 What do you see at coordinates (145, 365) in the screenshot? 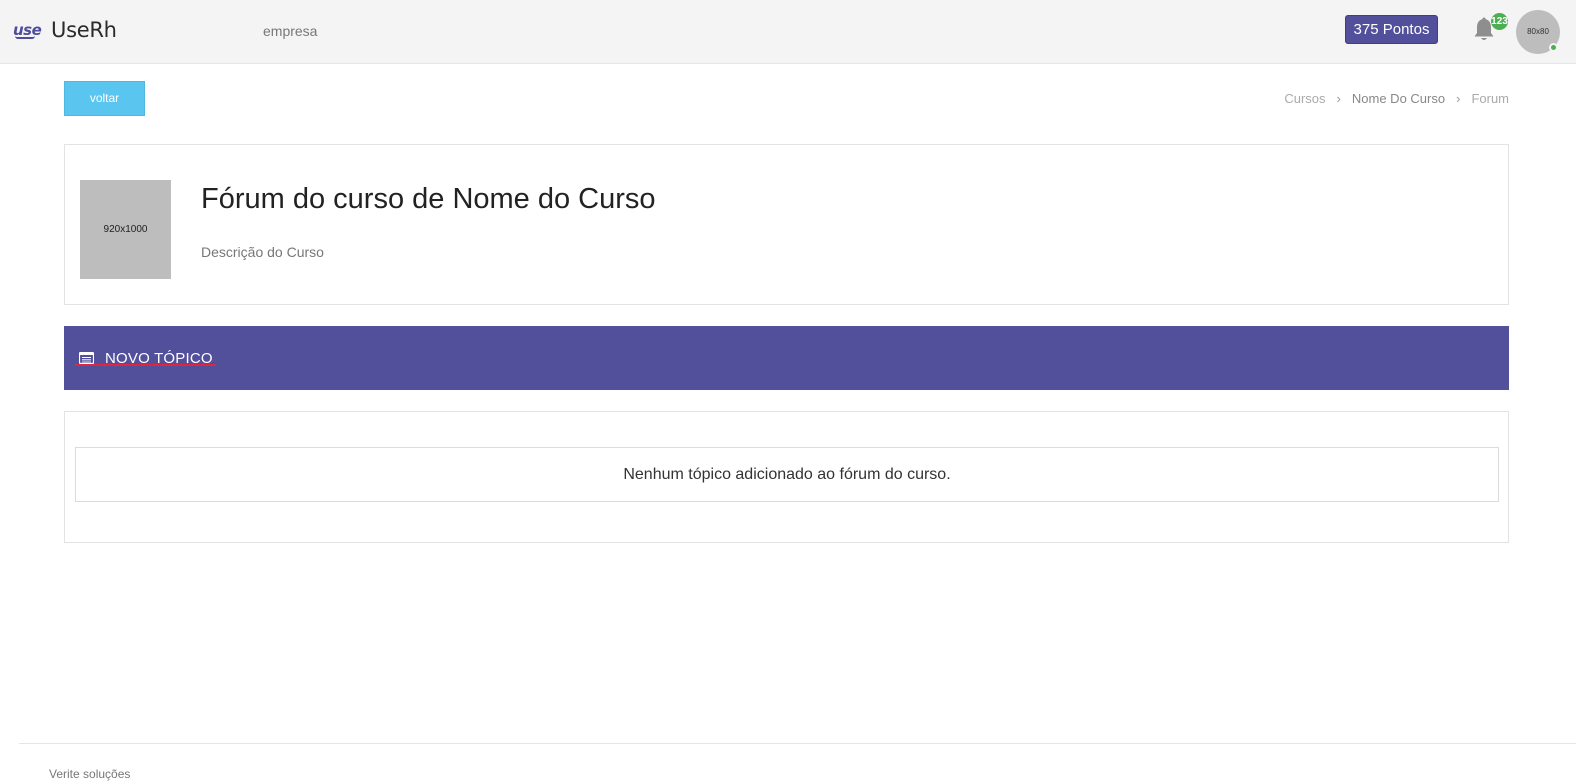
I see `active-underline` at bounding box center [145, 365].